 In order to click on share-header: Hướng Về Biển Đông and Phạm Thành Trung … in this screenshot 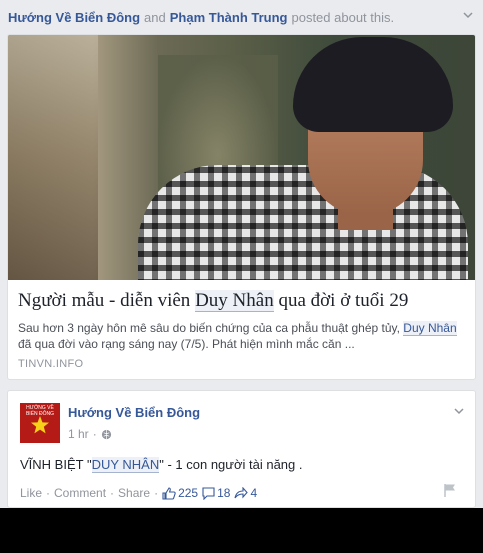, I will do `click(242, 17)`.